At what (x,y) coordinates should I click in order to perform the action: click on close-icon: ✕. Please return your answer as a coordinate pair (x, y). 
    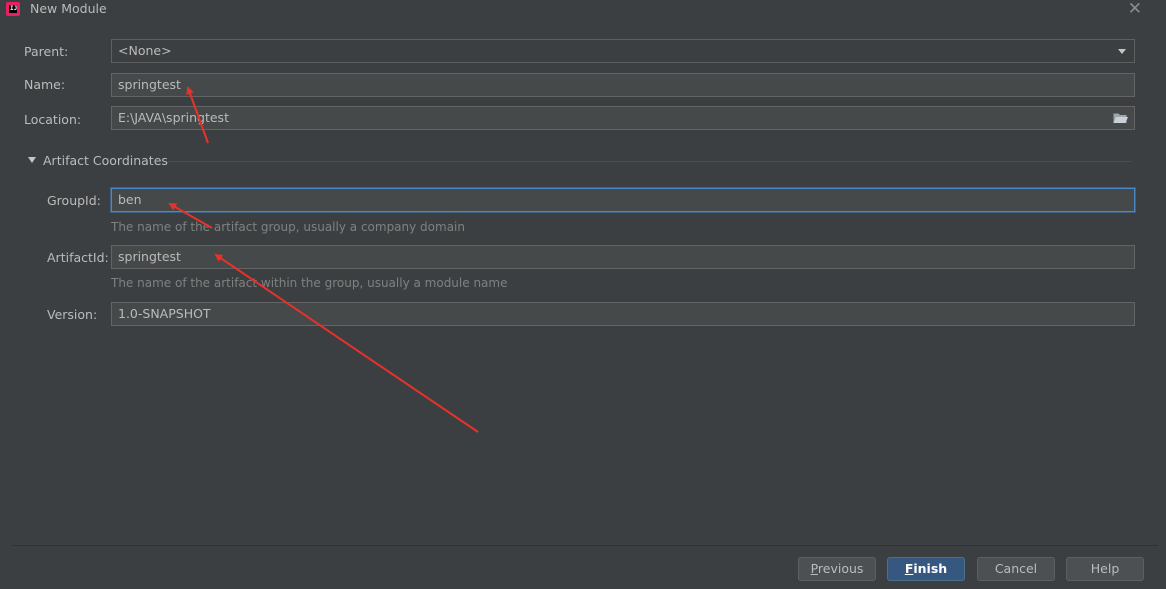
    Looking at the image, I should click on (1135, 9).